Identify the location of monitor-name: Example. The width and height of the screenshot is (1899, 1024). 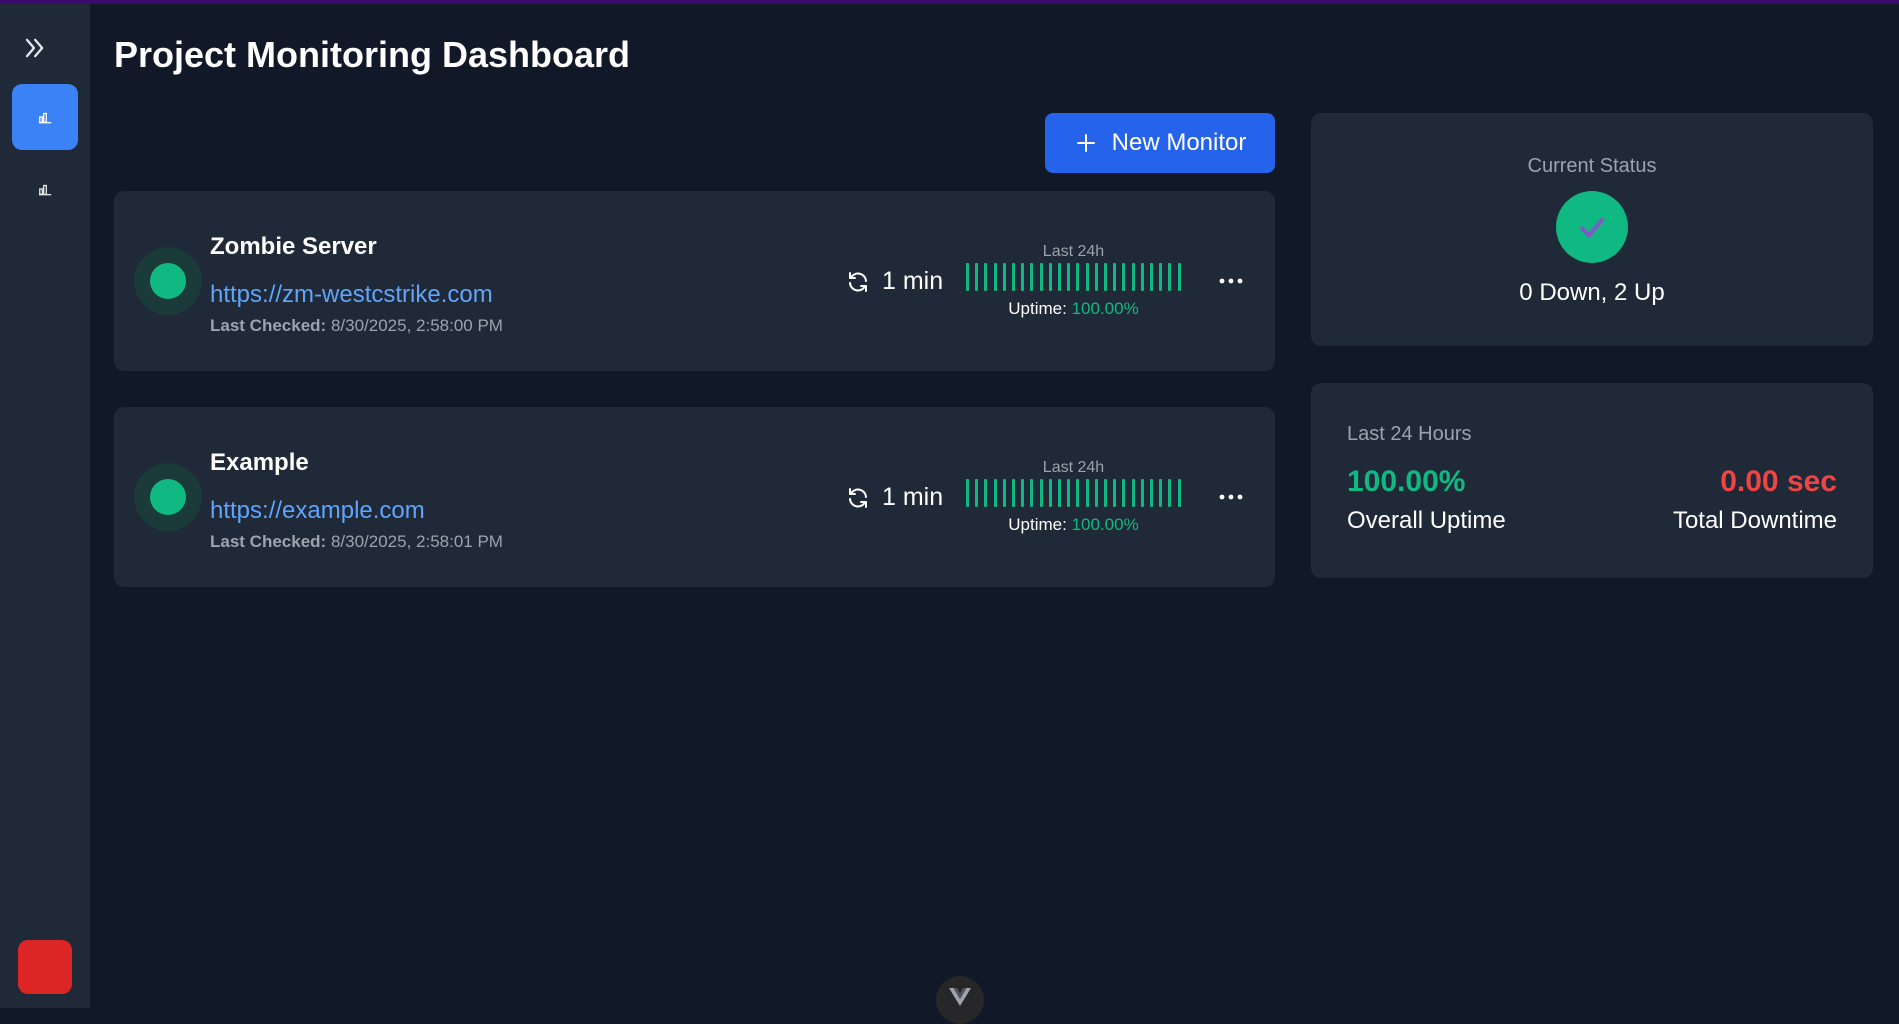
(259, 462).